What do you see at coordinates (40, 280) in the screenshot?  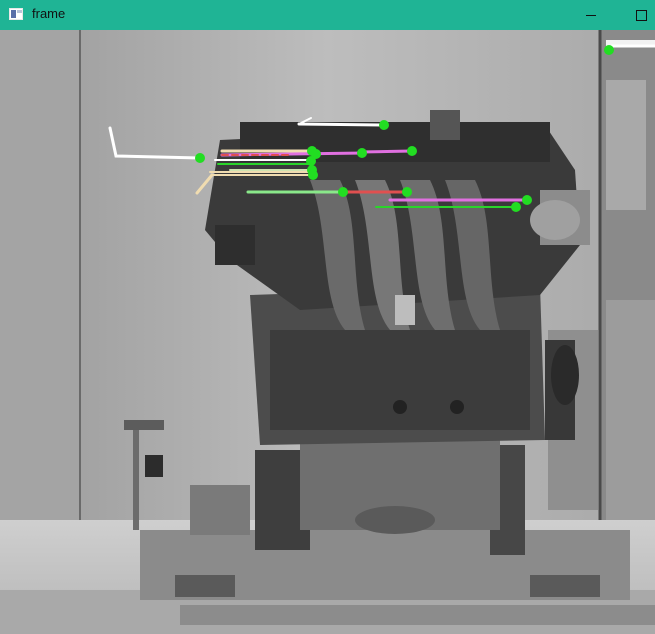 I see `wall-panel-left` at bounding box center [40, 280].